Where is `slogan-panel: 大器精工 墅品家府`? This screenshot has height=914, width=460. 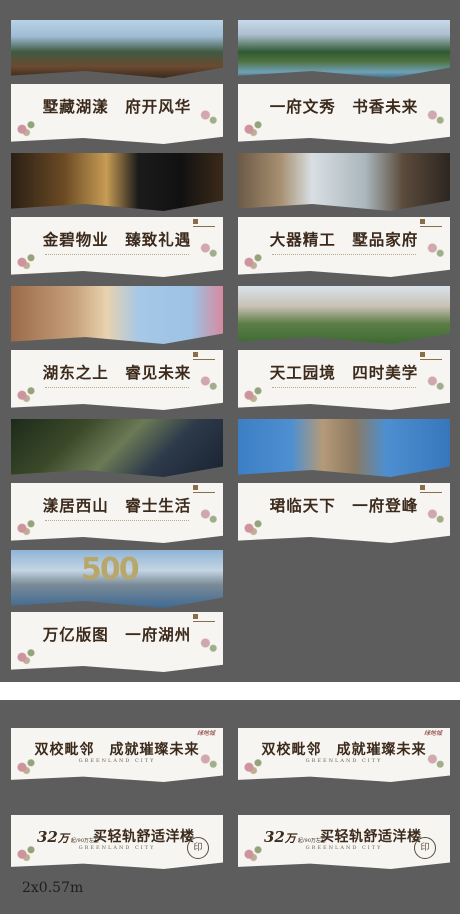 slogan-panel: 大器精工 墅品家府 is located at coordinates (344, 247).